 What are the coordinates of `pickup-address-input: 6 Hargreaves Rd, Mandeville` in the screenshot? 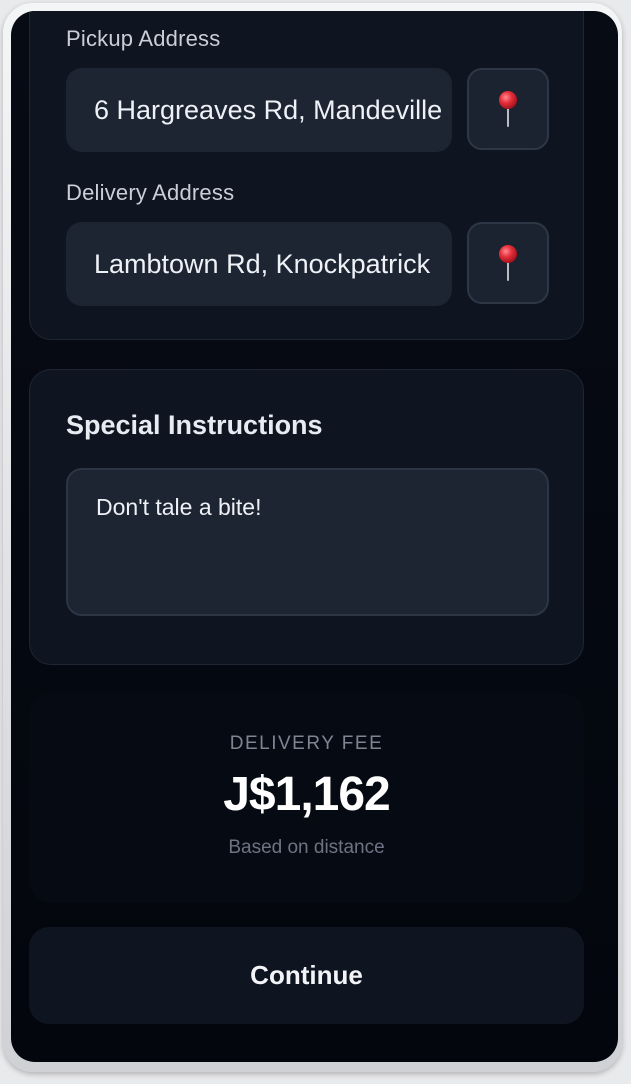 It's located at (259, 110).